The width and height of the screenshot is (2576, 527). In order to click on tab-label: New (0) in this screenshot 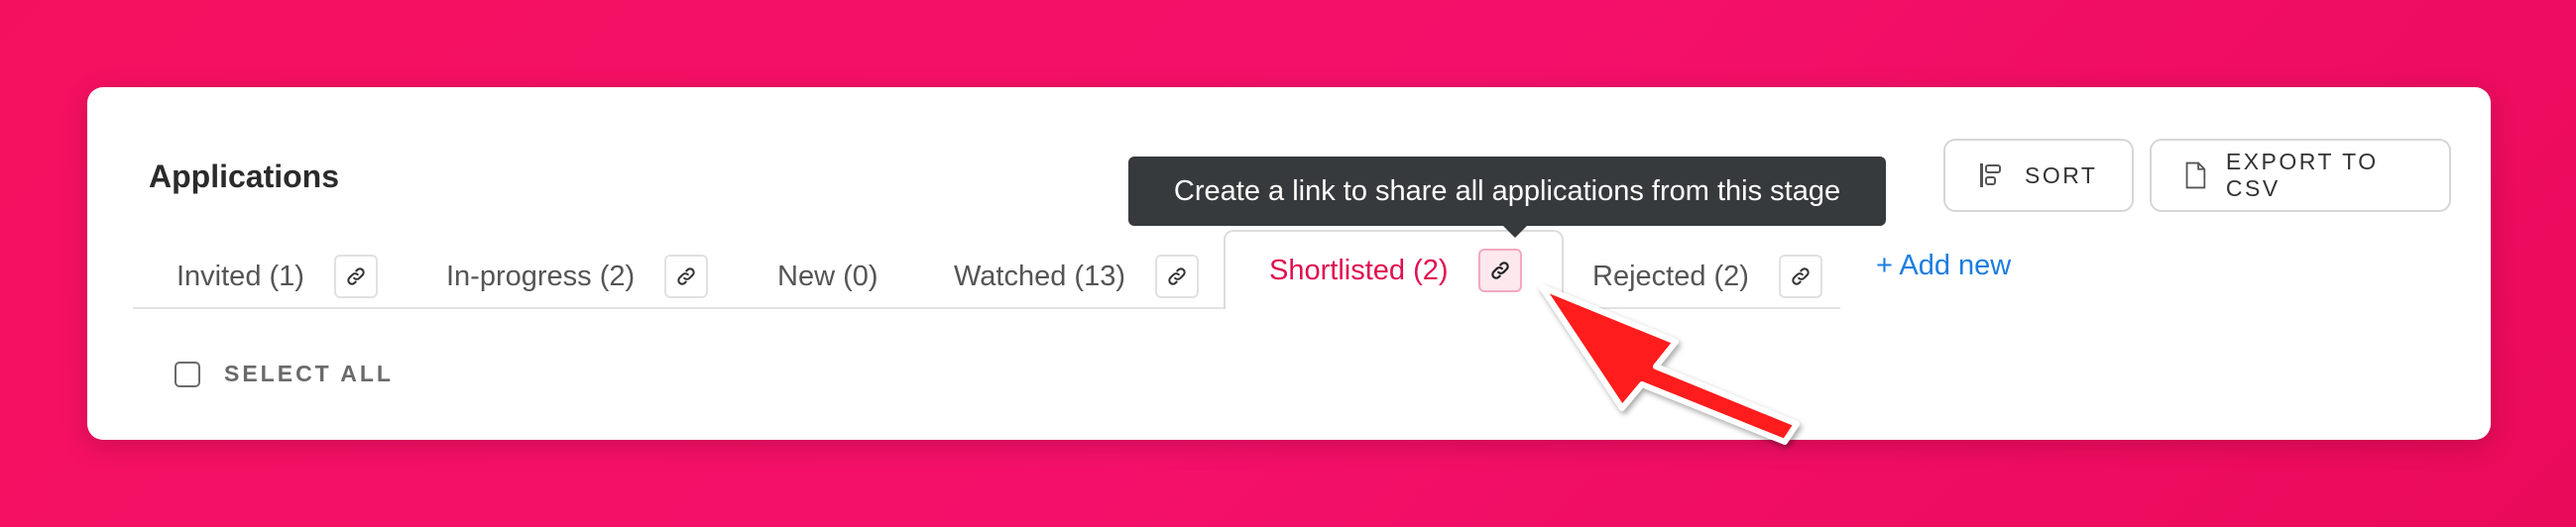, I will do `click(827, 276)`.